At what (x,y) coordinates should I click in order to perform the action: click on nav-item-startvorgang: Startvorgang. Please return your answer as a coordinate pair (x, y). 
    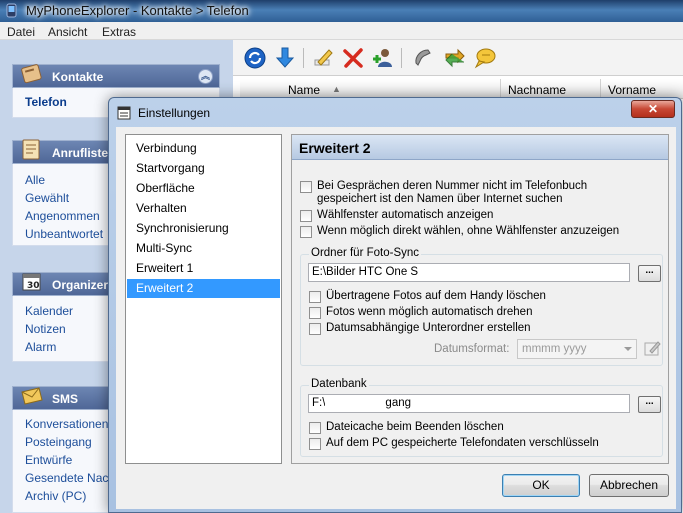
    Looking at the image, I should click on (203, 168).